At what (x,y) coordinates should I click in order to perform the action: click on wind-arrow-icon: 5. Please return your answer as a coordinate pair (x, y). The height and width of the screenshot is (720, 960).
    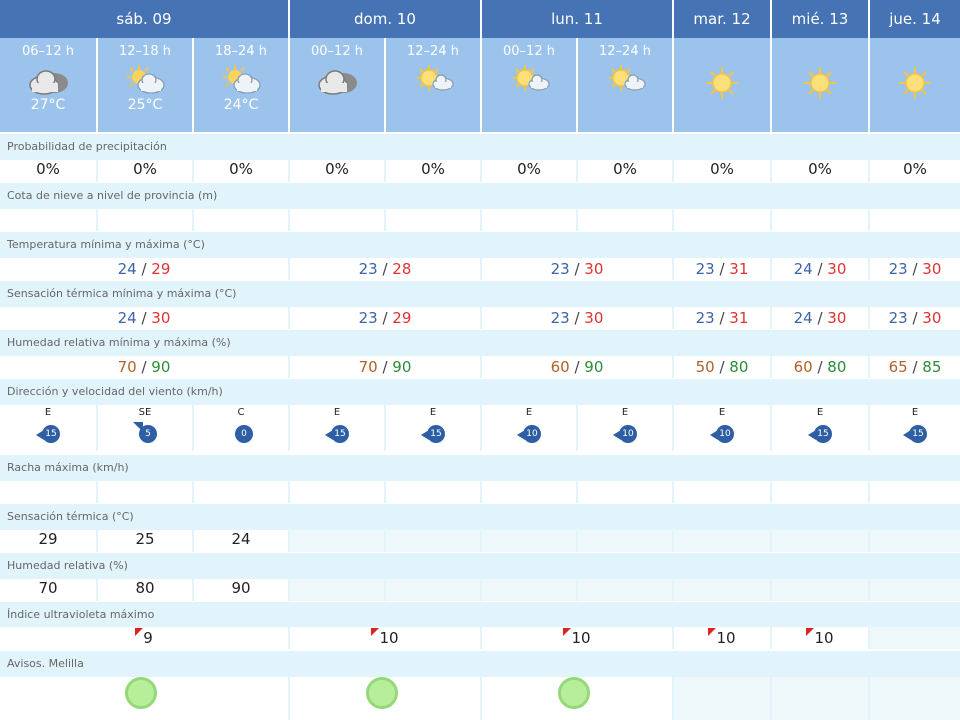
    Looking at the image, I should click on (145, 434).